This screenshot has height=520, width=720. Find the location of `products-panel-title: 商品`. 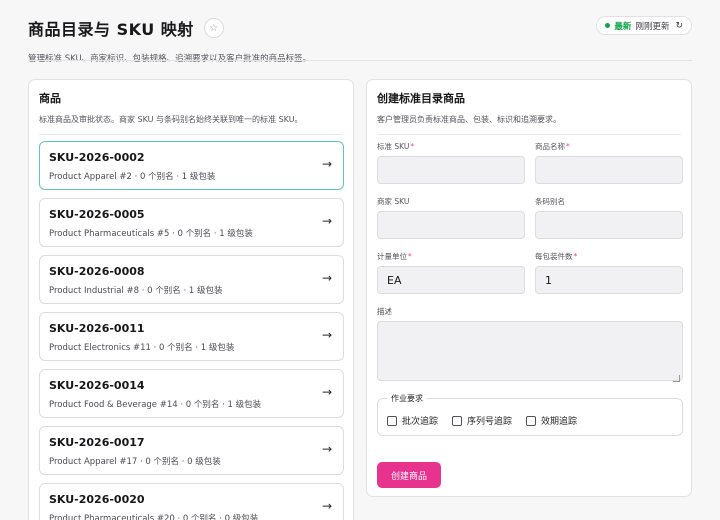

products-panel-title: 商品 is located at coordinates (50, 98).